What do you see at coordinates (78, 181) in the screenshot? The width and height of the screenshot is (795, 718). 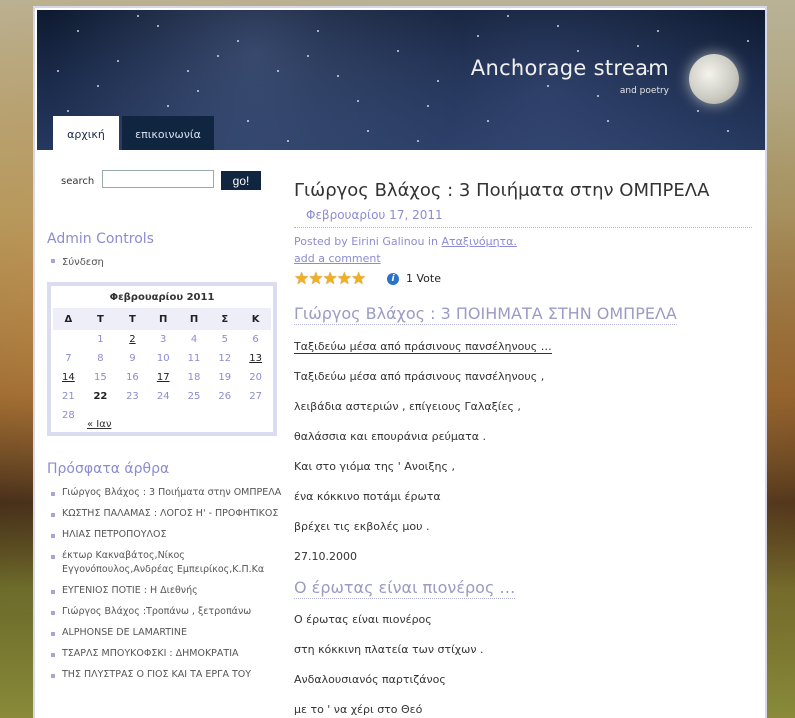 I see `search-label: search` at bounding box center [78, 181].